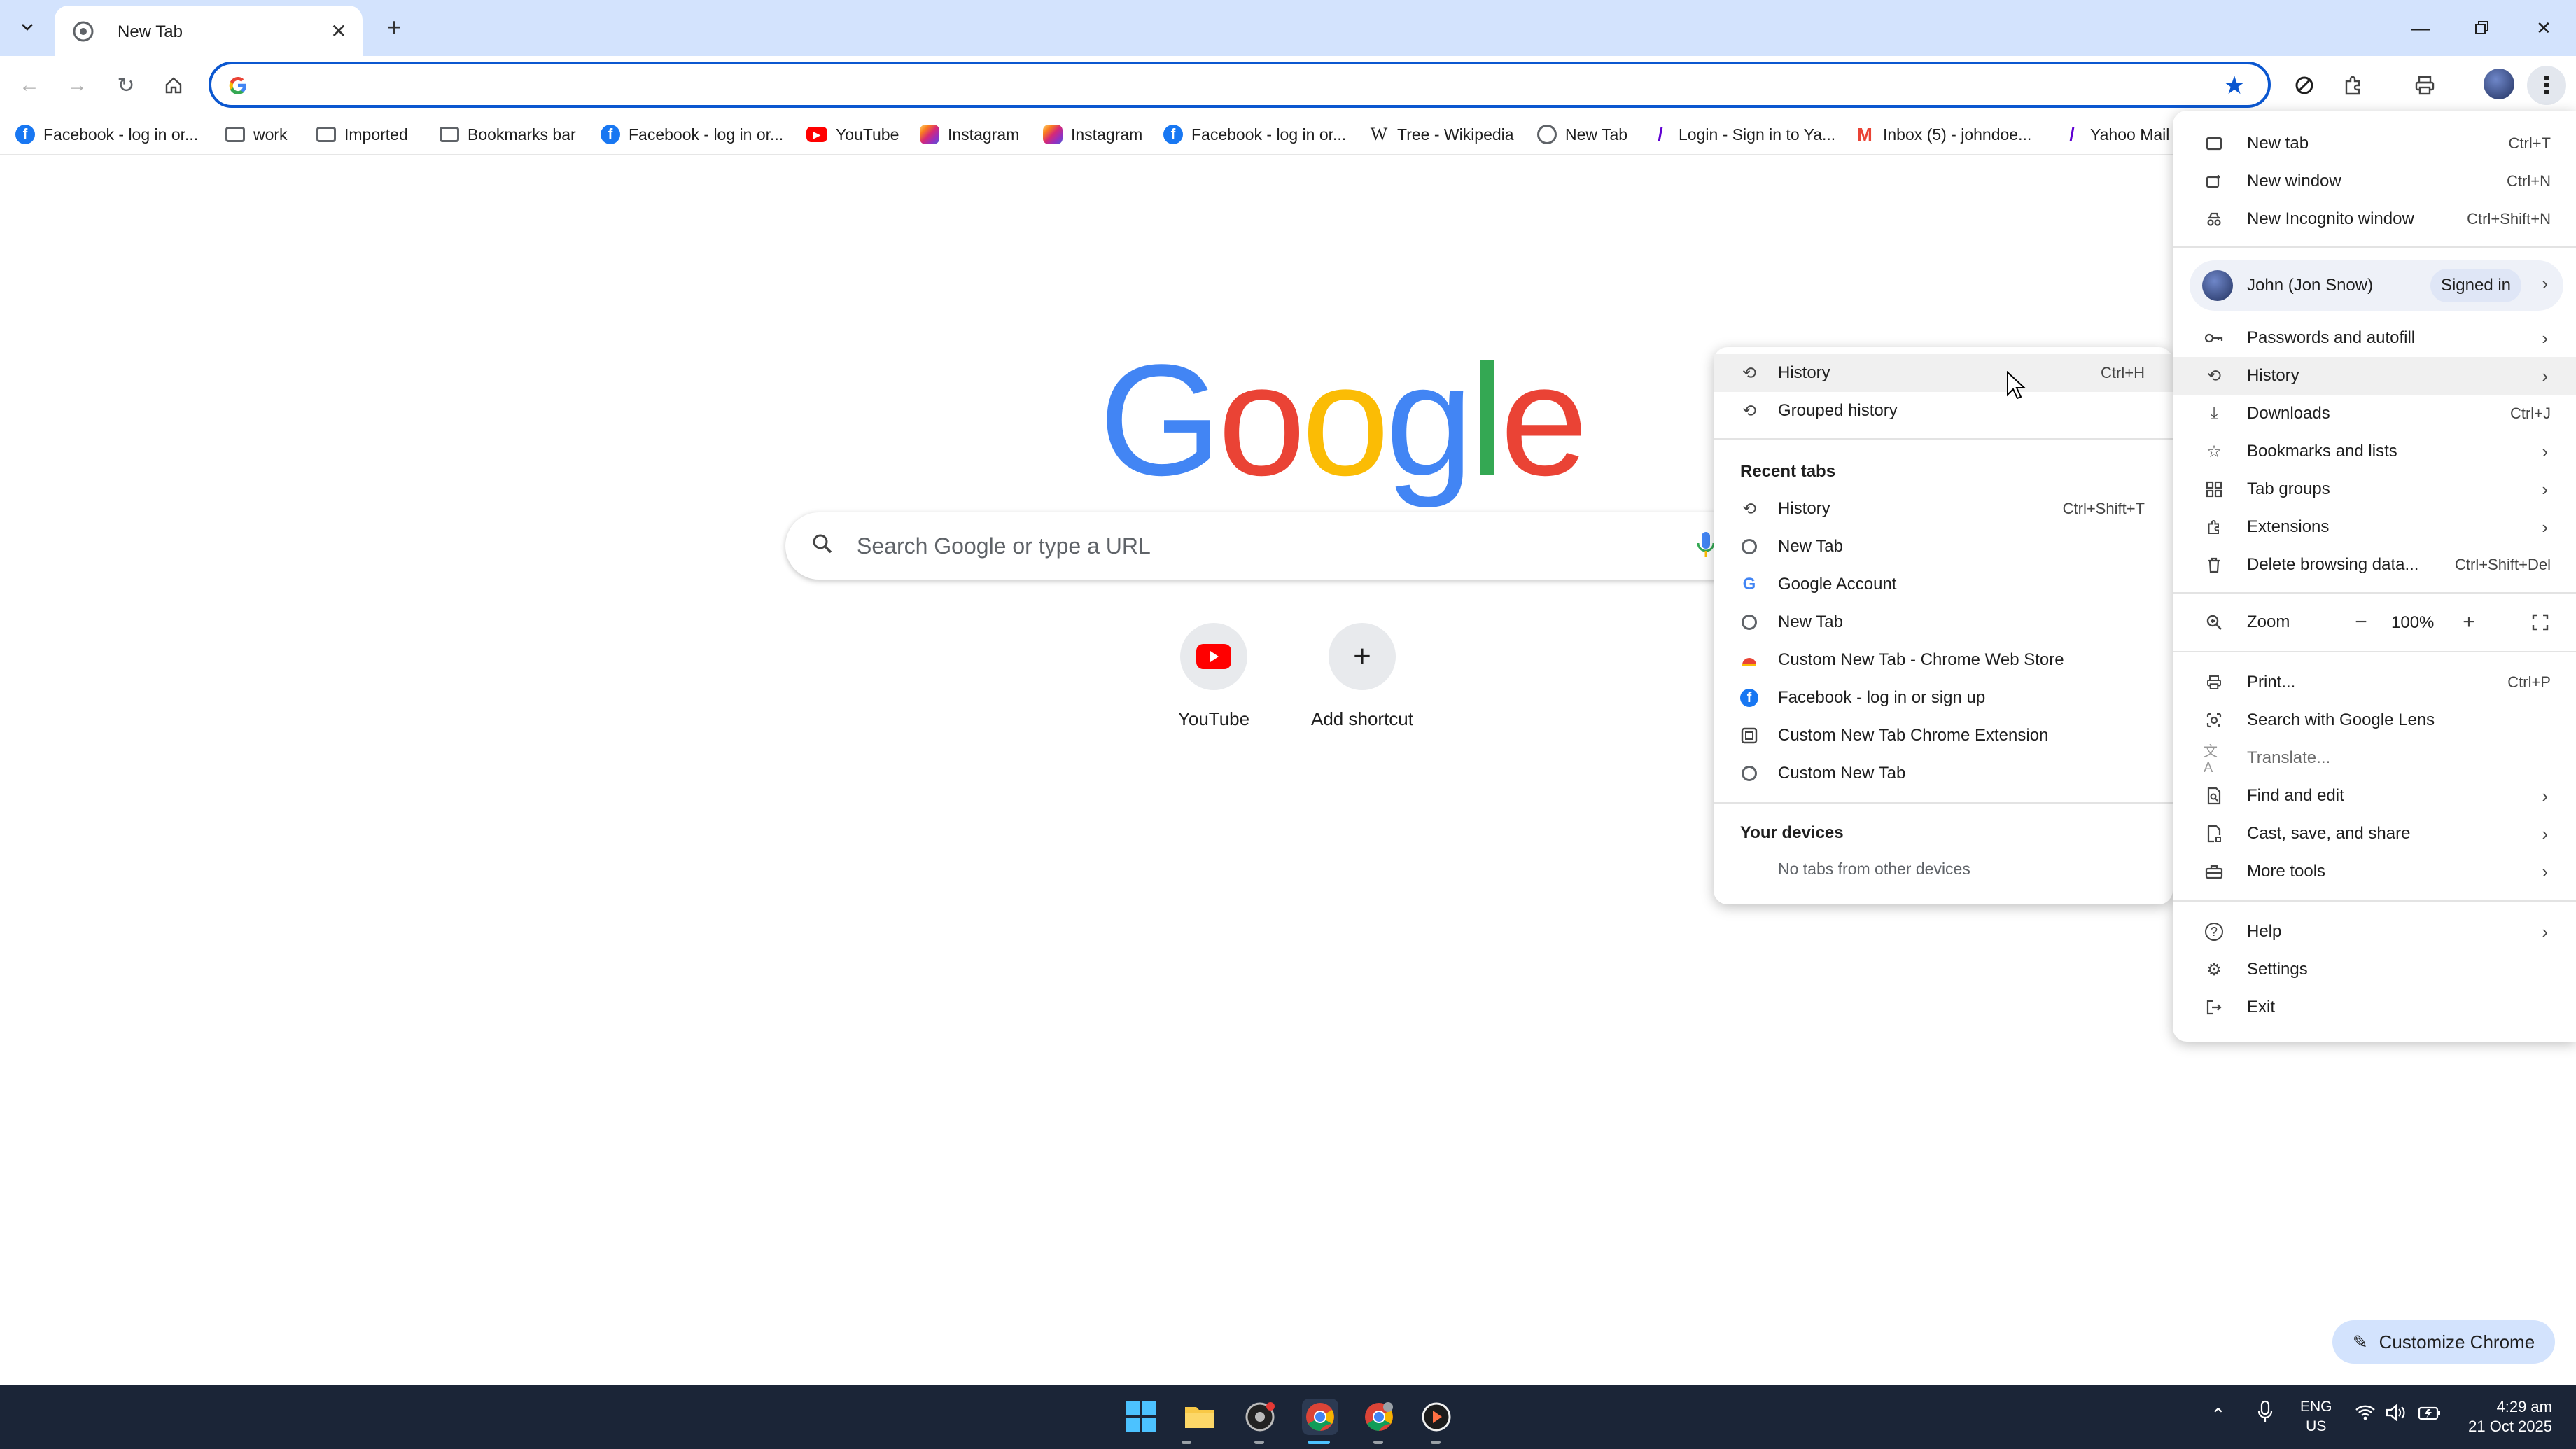 This screenshot has height=1449, width=2576. I want to click on tab-search-button, so click(27, 27).